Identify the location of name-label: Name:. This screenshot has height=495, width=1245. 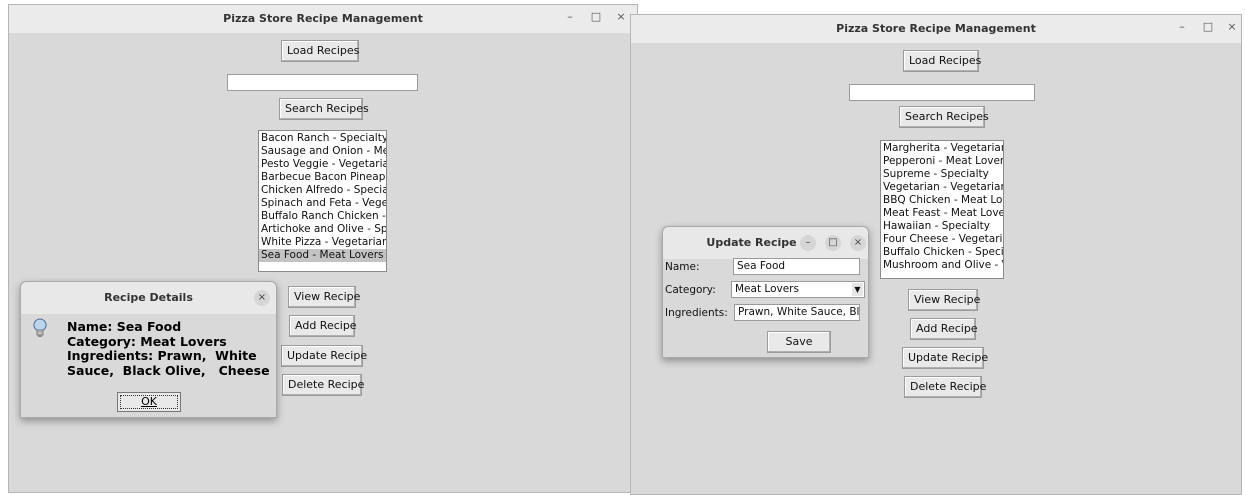
(682, 267).